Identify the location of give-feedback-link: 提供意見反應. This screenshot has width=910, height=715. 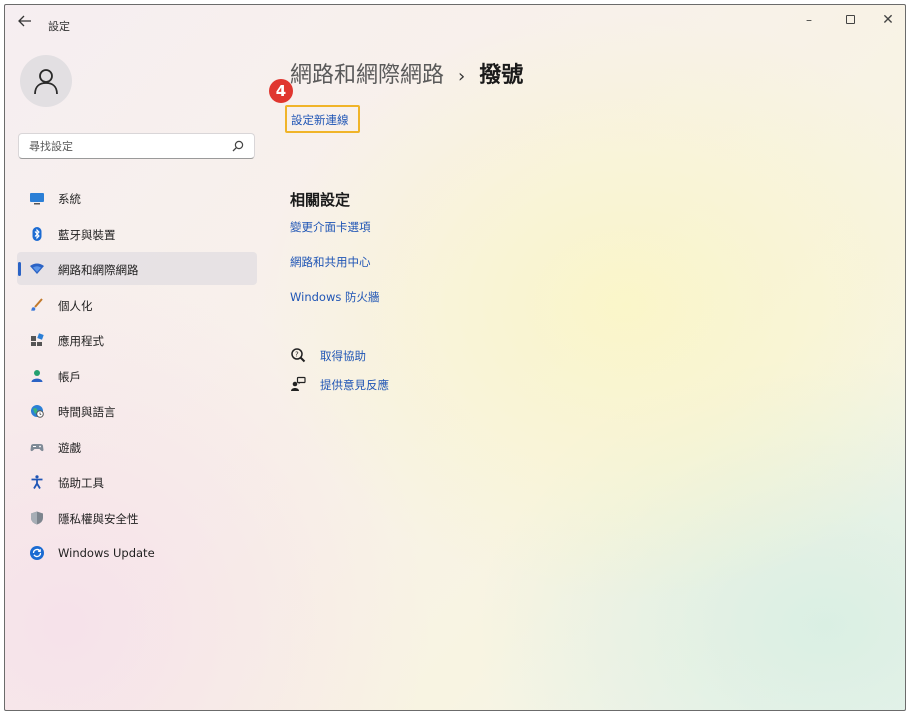
(360, 384).